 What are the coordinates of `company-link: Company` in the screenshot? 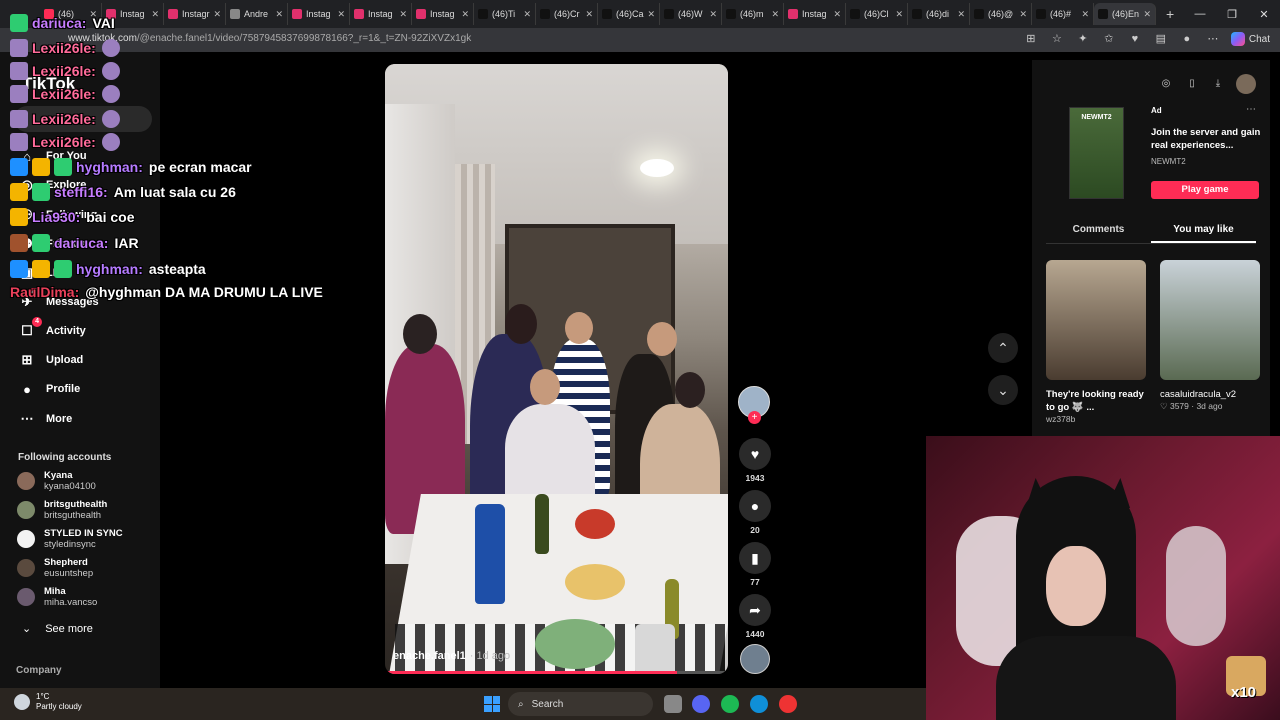 It's located at (39, 670).